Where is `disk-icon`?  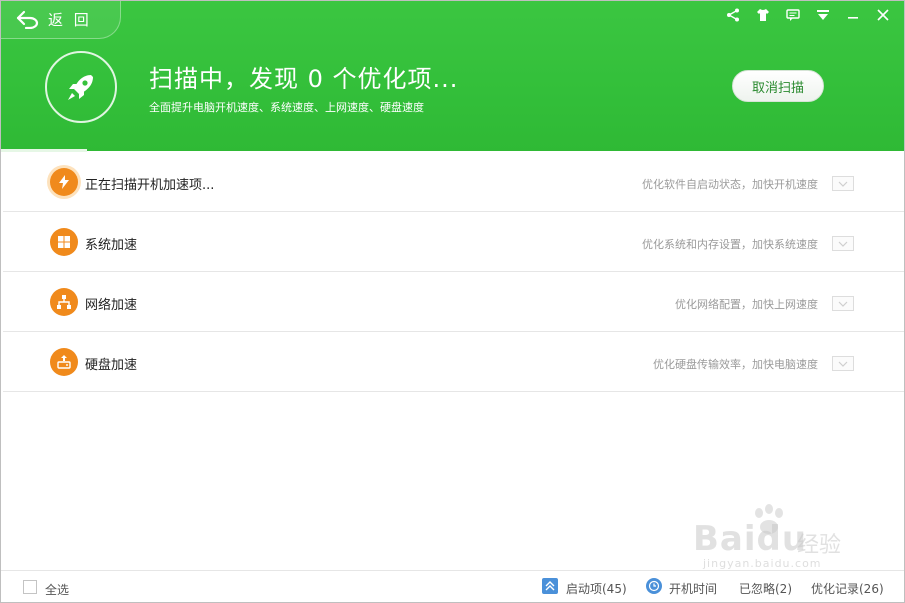 disk-icon is located at coordinates (64, 362).